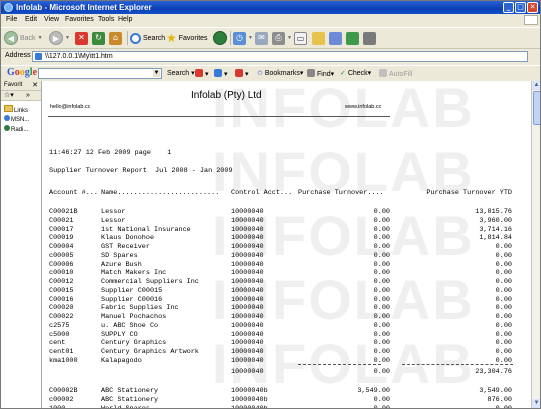  Describe the element at coordinates (8, 108) in the screenshot. I see `folder-icon` at that location.